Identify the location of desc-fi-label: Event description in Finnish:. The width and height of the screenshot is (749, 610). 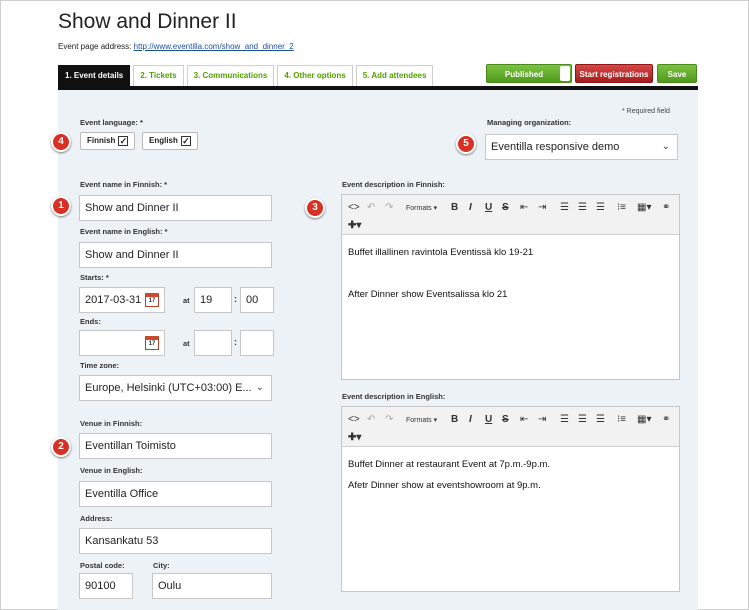
(393, 184).